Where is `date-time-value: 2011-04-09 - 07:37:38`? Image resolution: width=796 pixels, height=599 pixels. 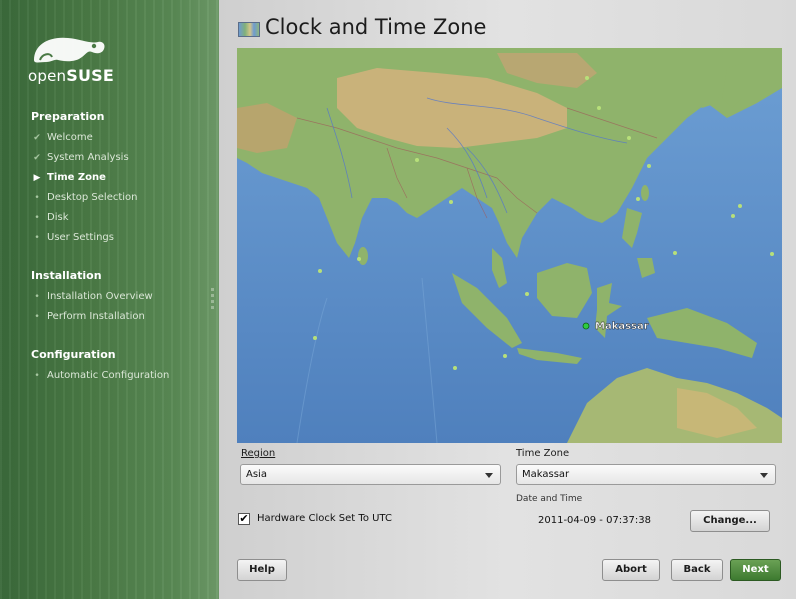
date-time-value: 2011-04-09 - 07:37:38 is located at coordinates (594, 520).